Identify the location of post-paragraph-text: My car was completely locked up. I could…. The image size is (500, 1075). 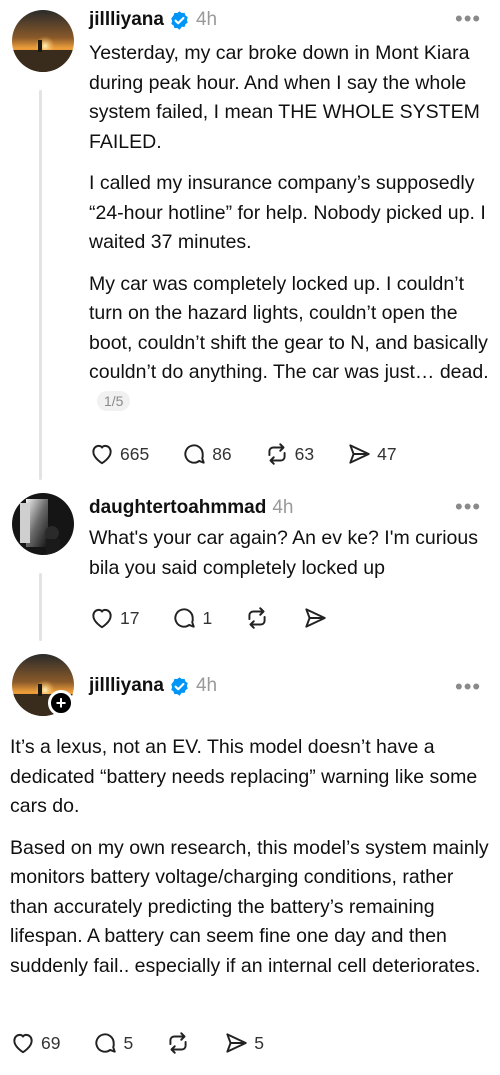
(289, 328).